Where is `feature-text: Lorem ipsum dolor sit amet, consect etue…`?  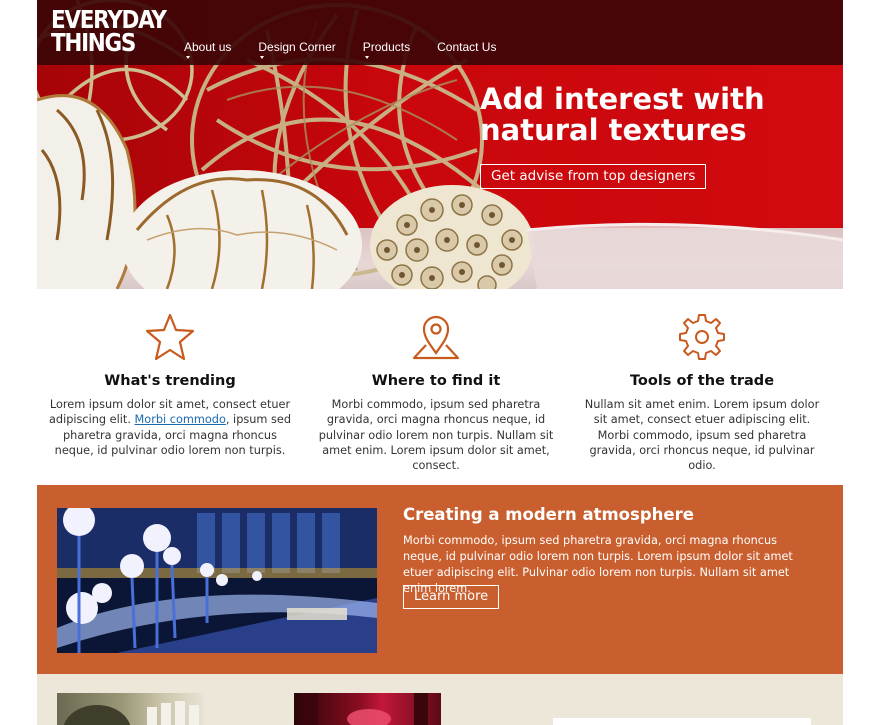
feature-text: Lorem ipsum dolor sit amet, consect etue… is located at coordinates (170, 427).